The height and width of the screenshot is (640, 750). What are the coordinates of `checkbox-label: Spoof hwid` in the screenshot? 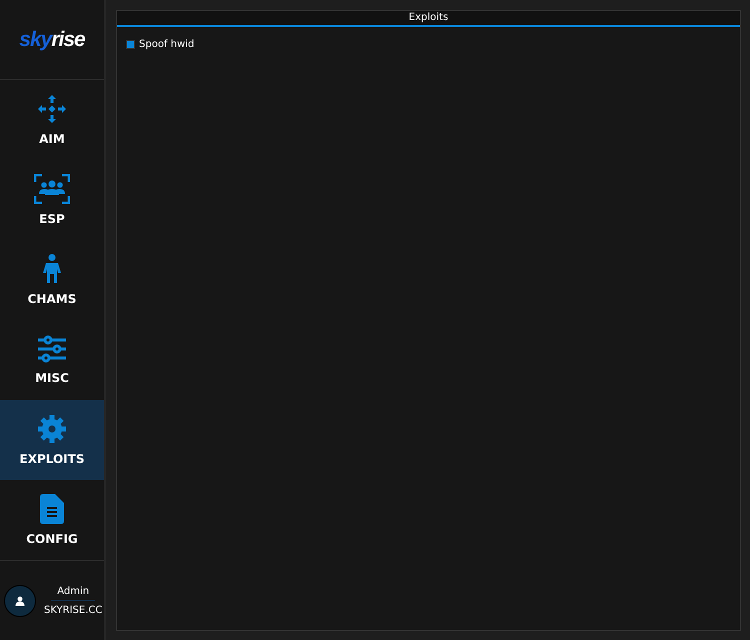 It's located at (166, 44).